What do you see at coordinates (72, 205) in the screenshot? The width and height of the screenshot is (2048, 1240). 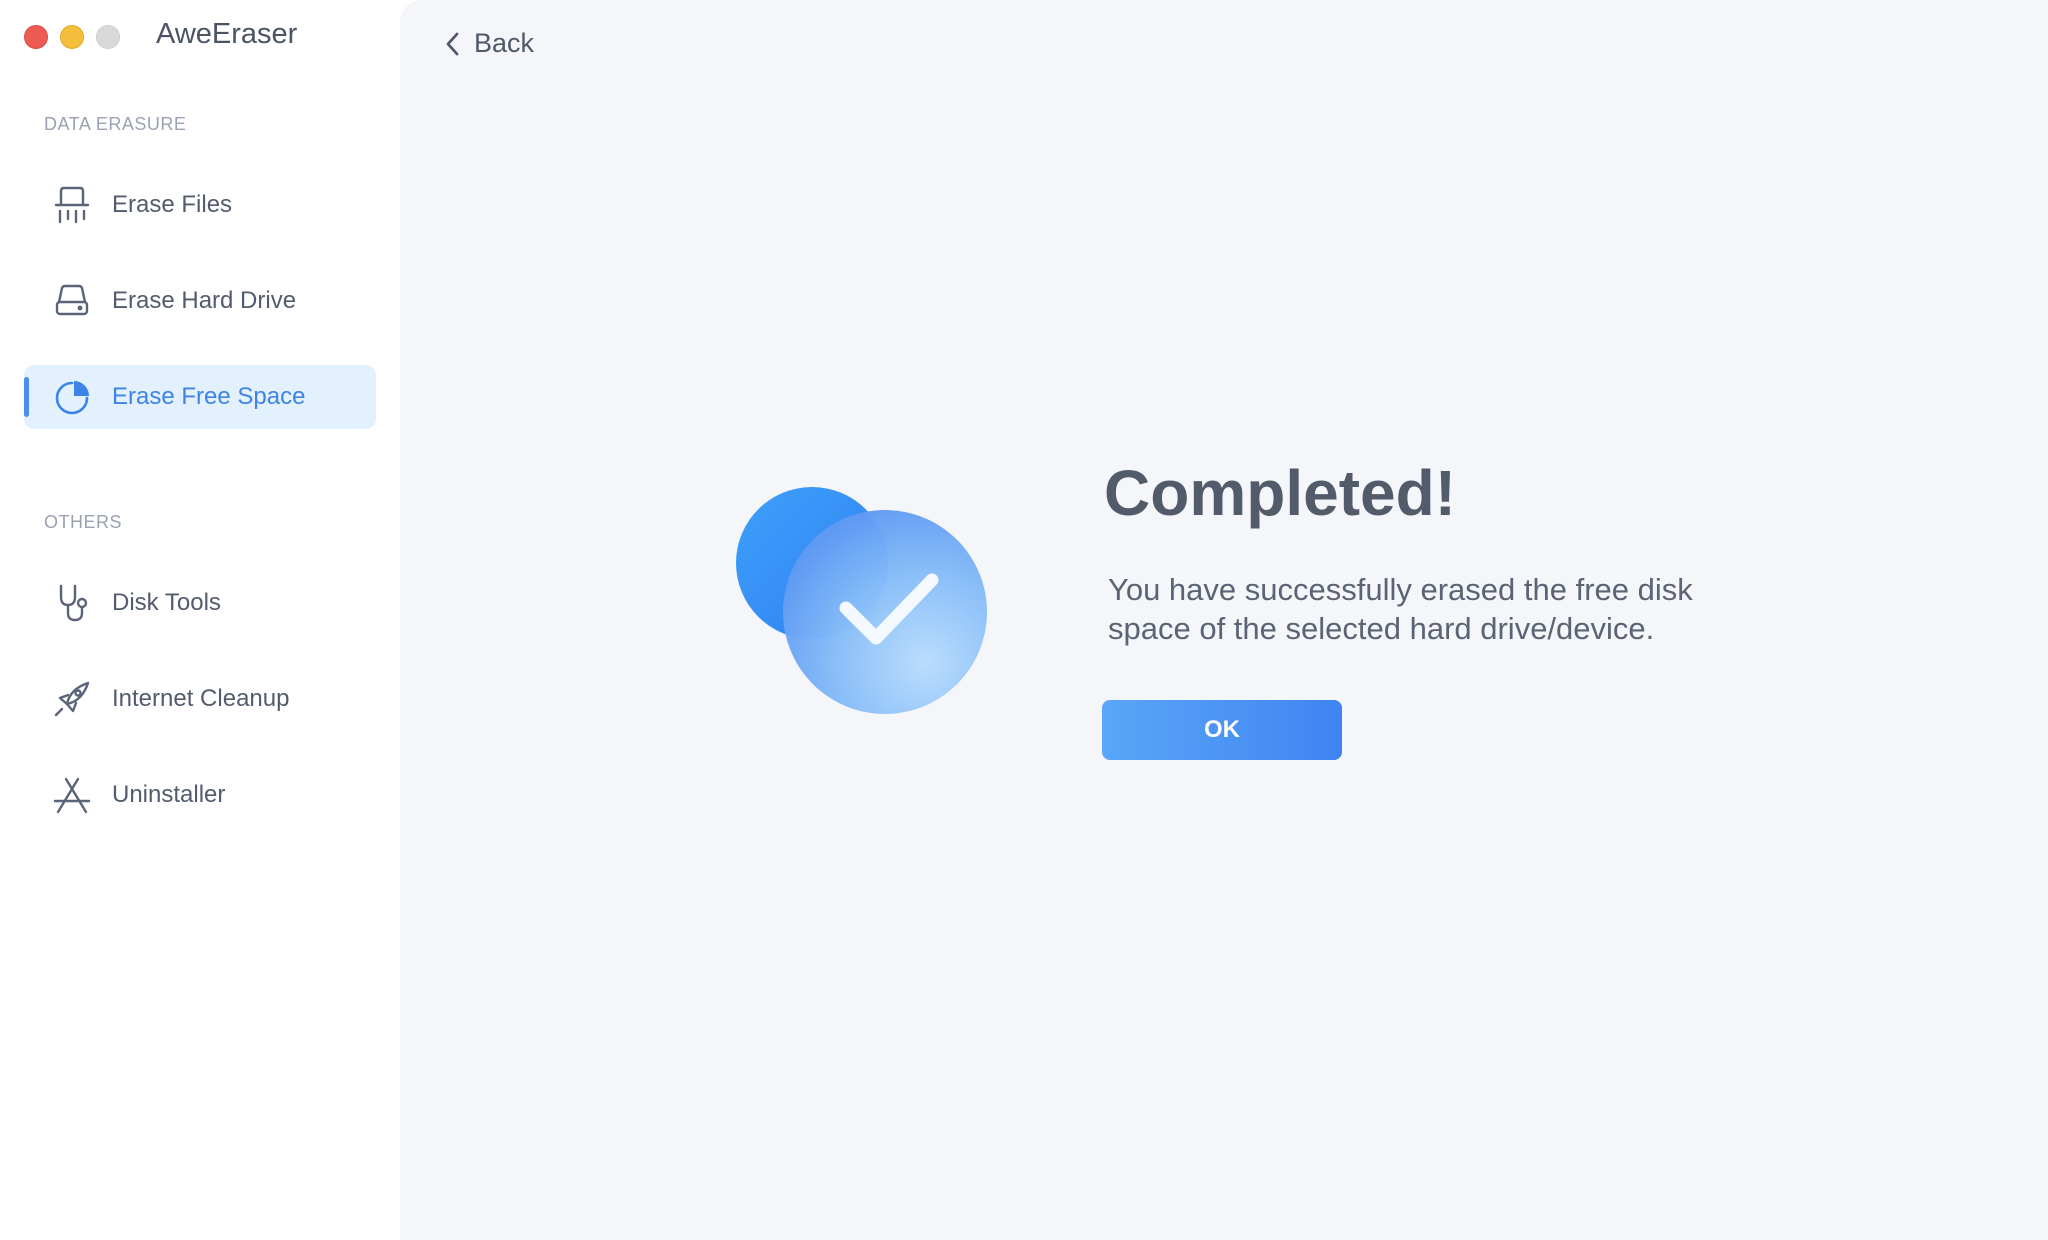 I see `shredder-icon` at bounding box center [72, 205].